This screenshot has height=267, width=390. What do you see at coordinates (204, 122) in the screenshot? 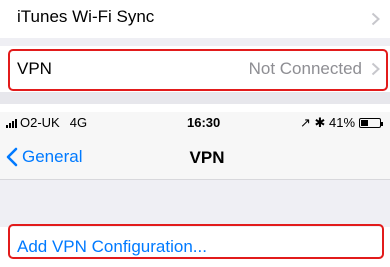
I see `status-time: 16:30` at bounding box center [204, 122].